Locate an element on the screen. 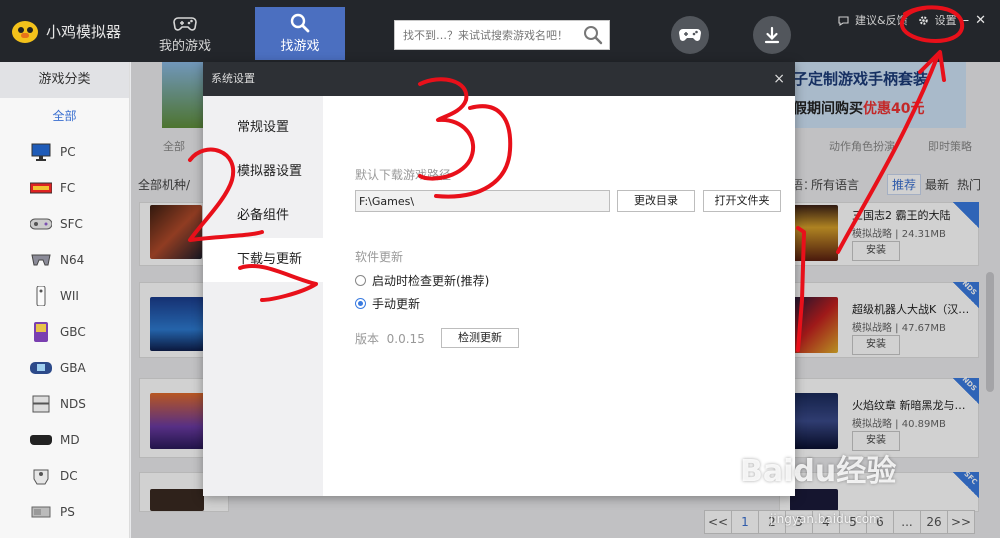  app-brand: 小鸡模拟器 is located at coordinates (65, 31).